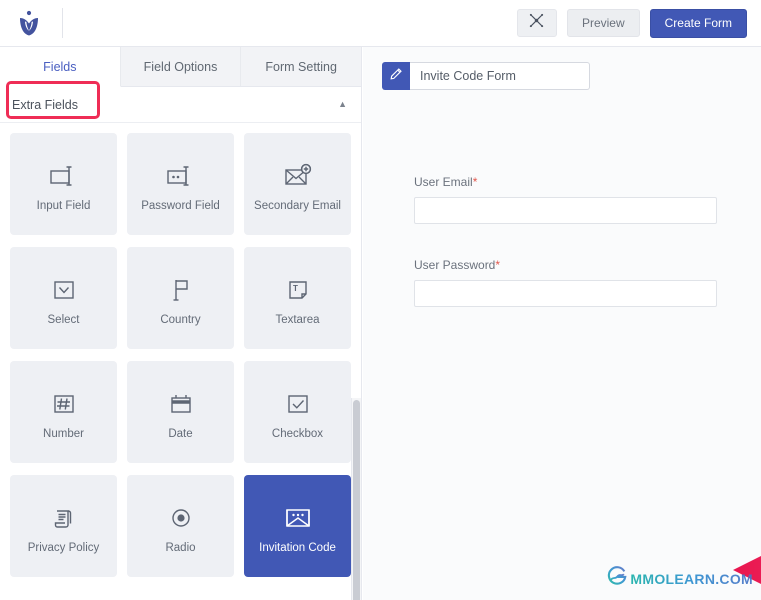 This screenshot has width=761, height=600. I want to click on svg-text: T, so click(295, 288).